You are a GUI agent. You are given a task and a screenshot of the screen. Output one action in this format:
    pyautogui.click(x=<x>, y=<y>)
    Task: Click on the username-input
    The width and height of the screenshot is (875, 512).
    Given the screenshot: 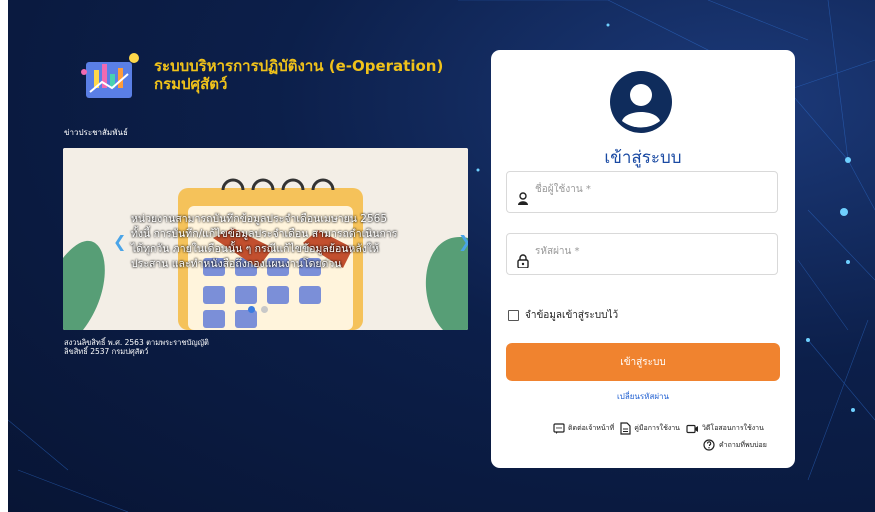 What is the action you would take?
    pyautogui.click(x=652, y=189)
    